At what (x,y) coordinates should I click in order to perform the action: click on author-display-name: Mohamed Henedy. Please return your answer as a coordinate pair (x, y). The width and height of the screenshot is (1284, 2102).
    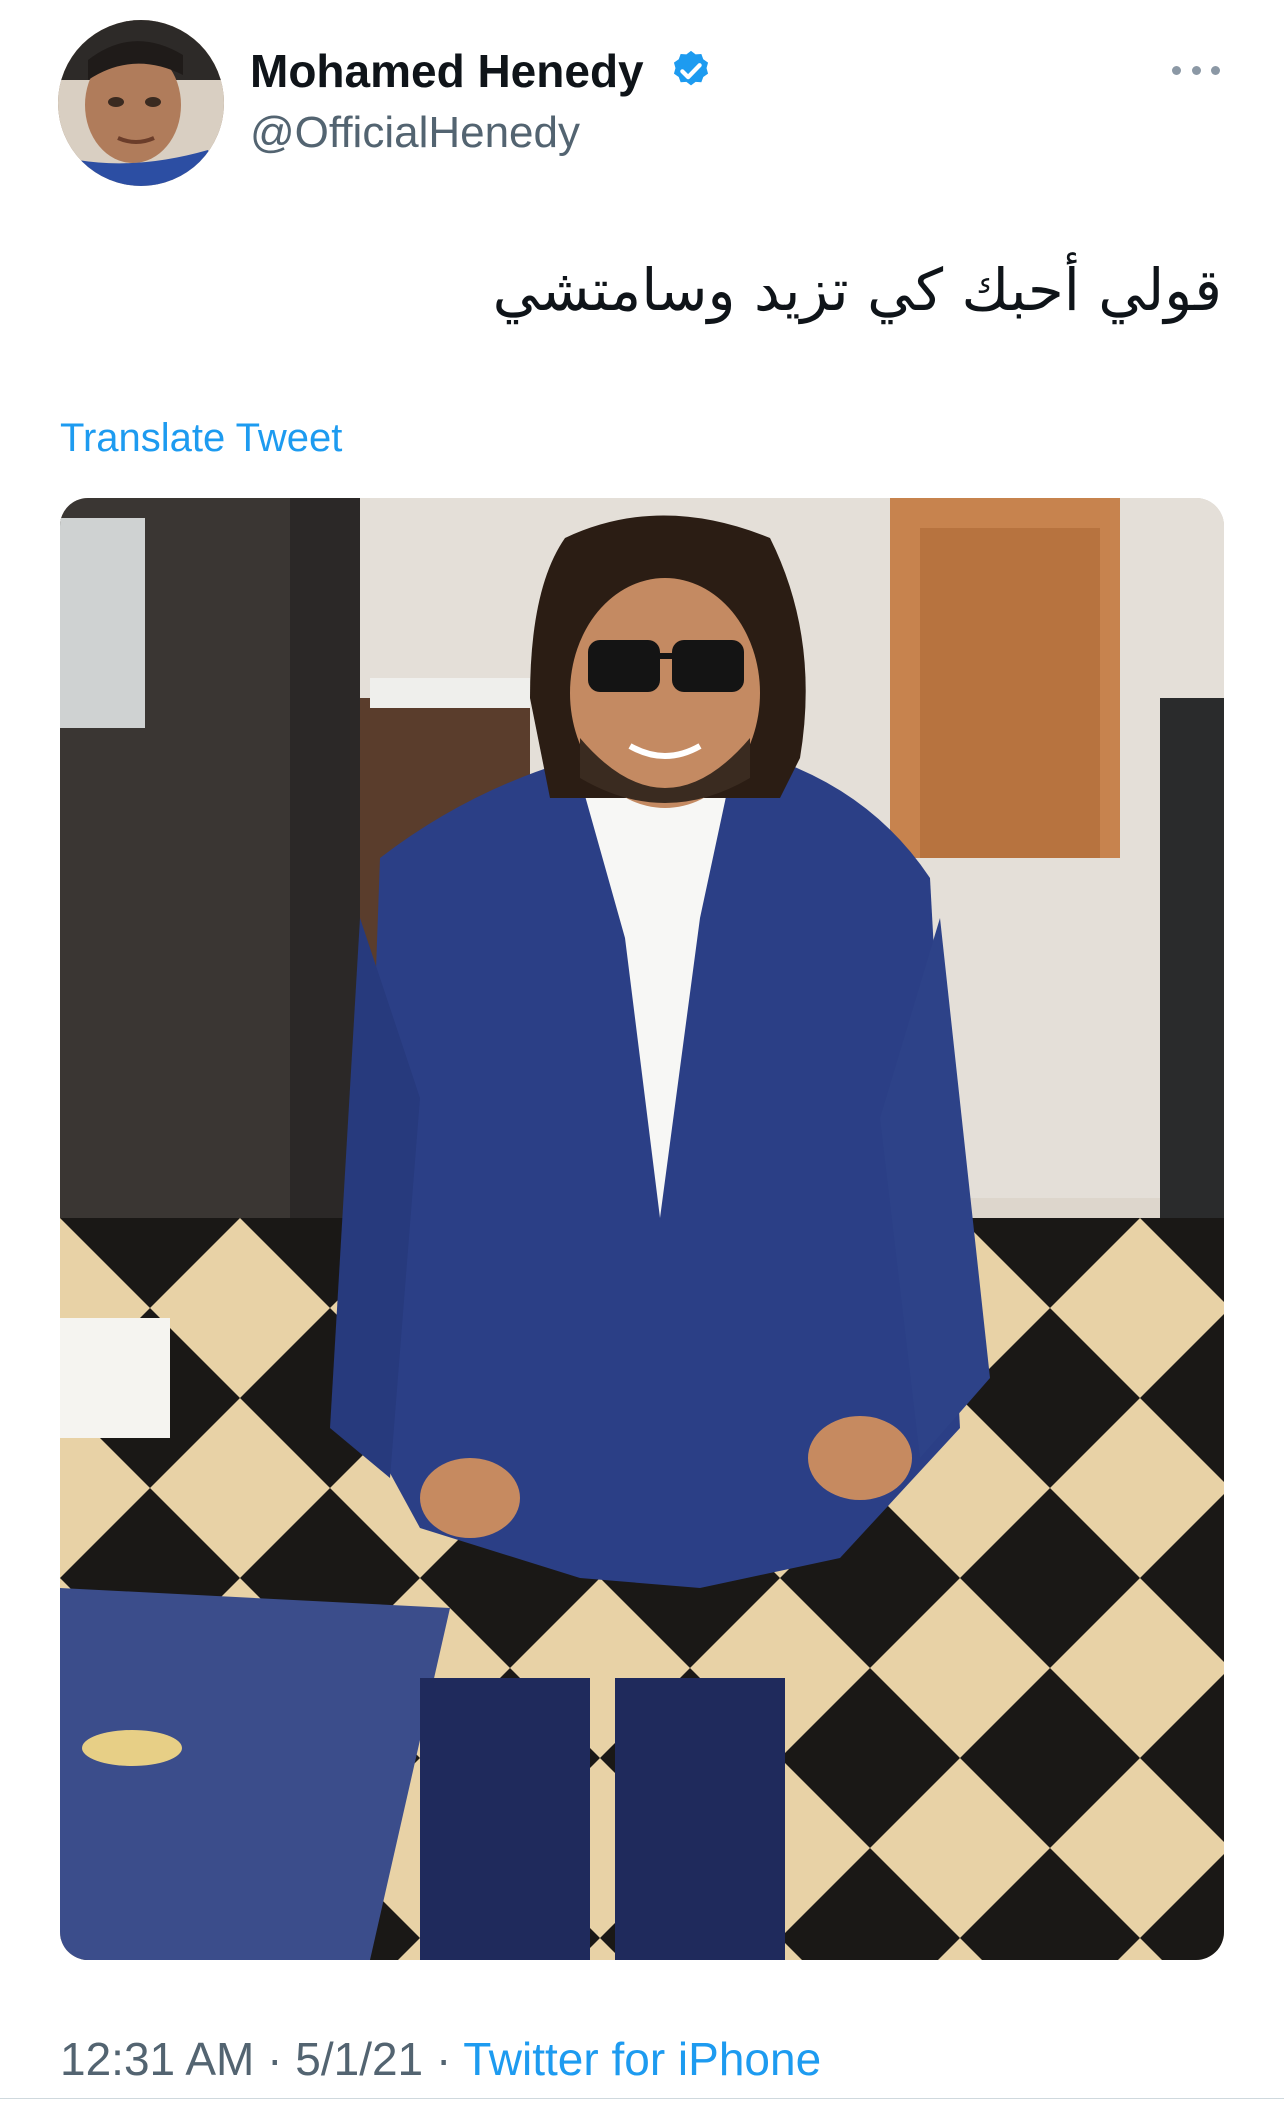
    Looking at the image, I should click on (447, 71).